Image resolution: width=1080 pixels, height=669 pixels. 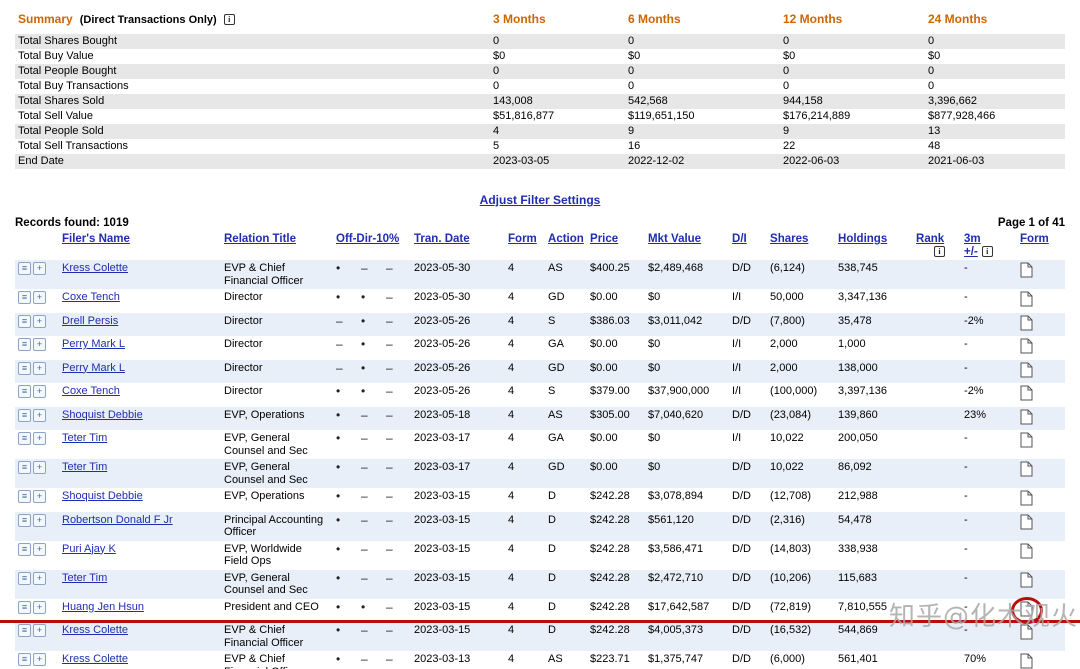 I want to click on form-type-cell: 4, so click(x=511, y=297).